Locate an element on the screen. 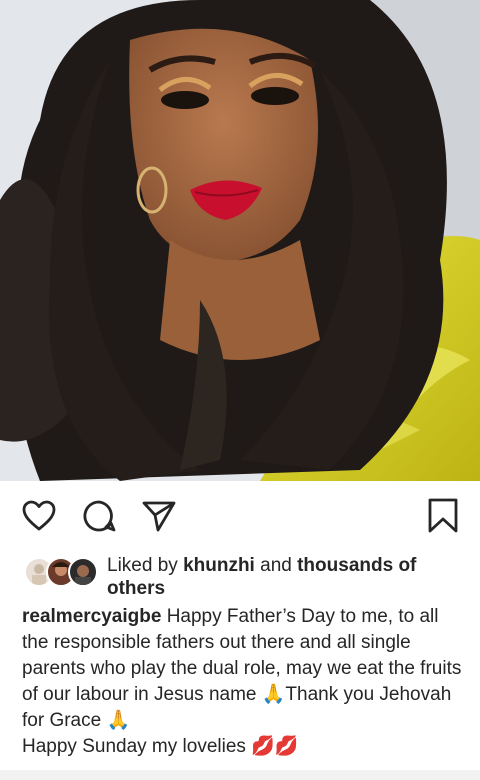 Image resolution: width=480 pixels, height=780 pixels. likes-prefix: Liked by is located at coordinates (142, 565).